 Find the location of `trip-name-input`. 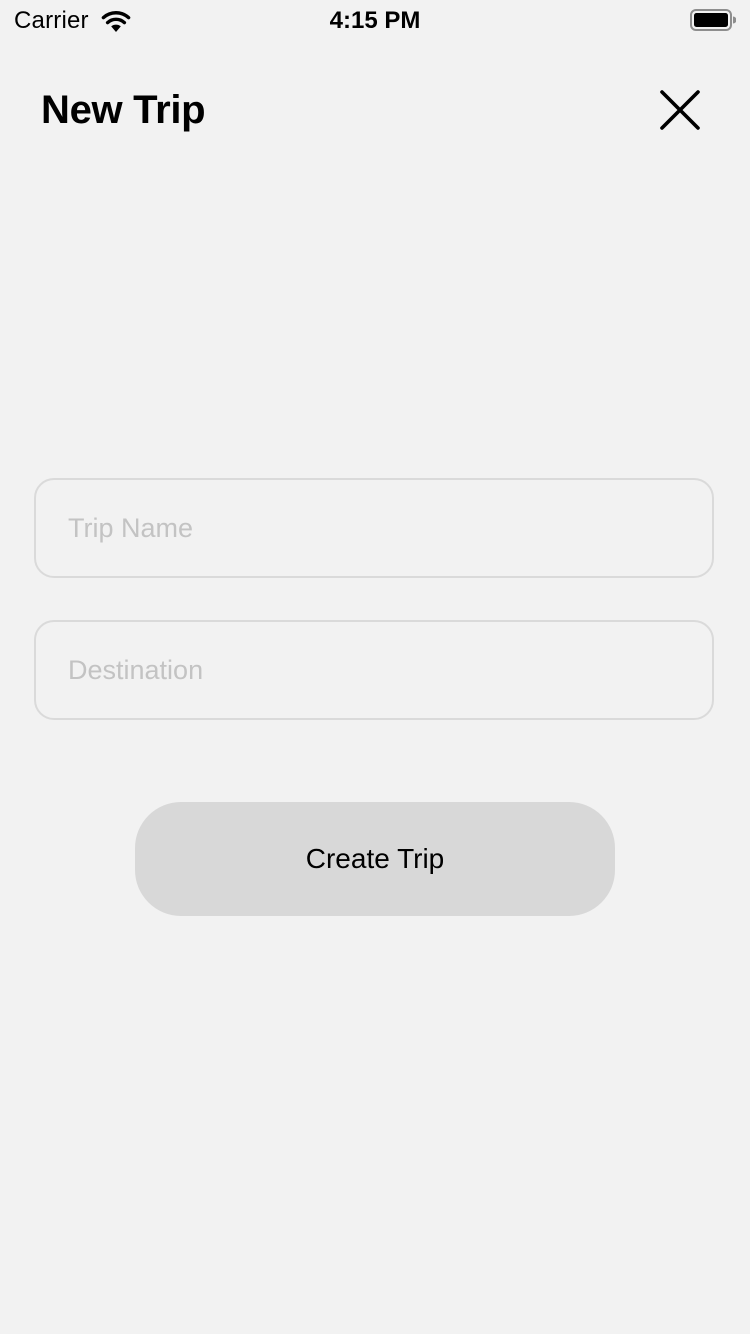

trip-name-input is located at coordinates (374, 528).